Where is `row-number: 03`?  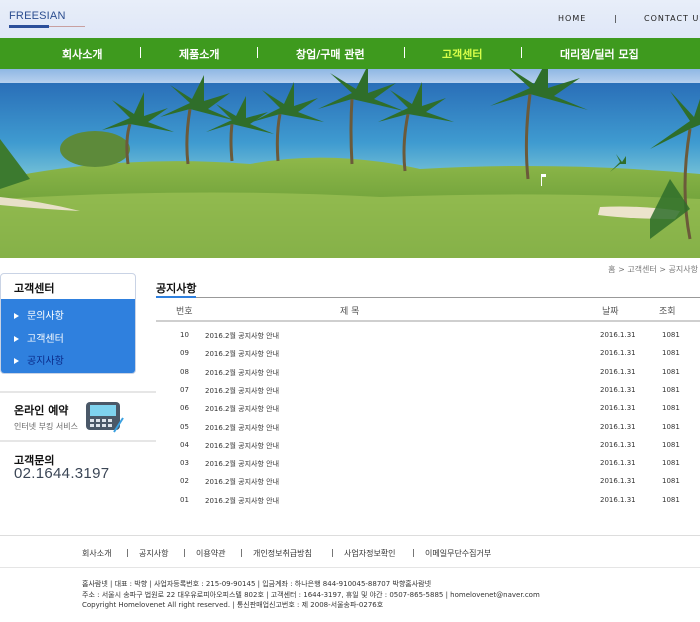 row-number: 03 is located at coordinates (184, 463).